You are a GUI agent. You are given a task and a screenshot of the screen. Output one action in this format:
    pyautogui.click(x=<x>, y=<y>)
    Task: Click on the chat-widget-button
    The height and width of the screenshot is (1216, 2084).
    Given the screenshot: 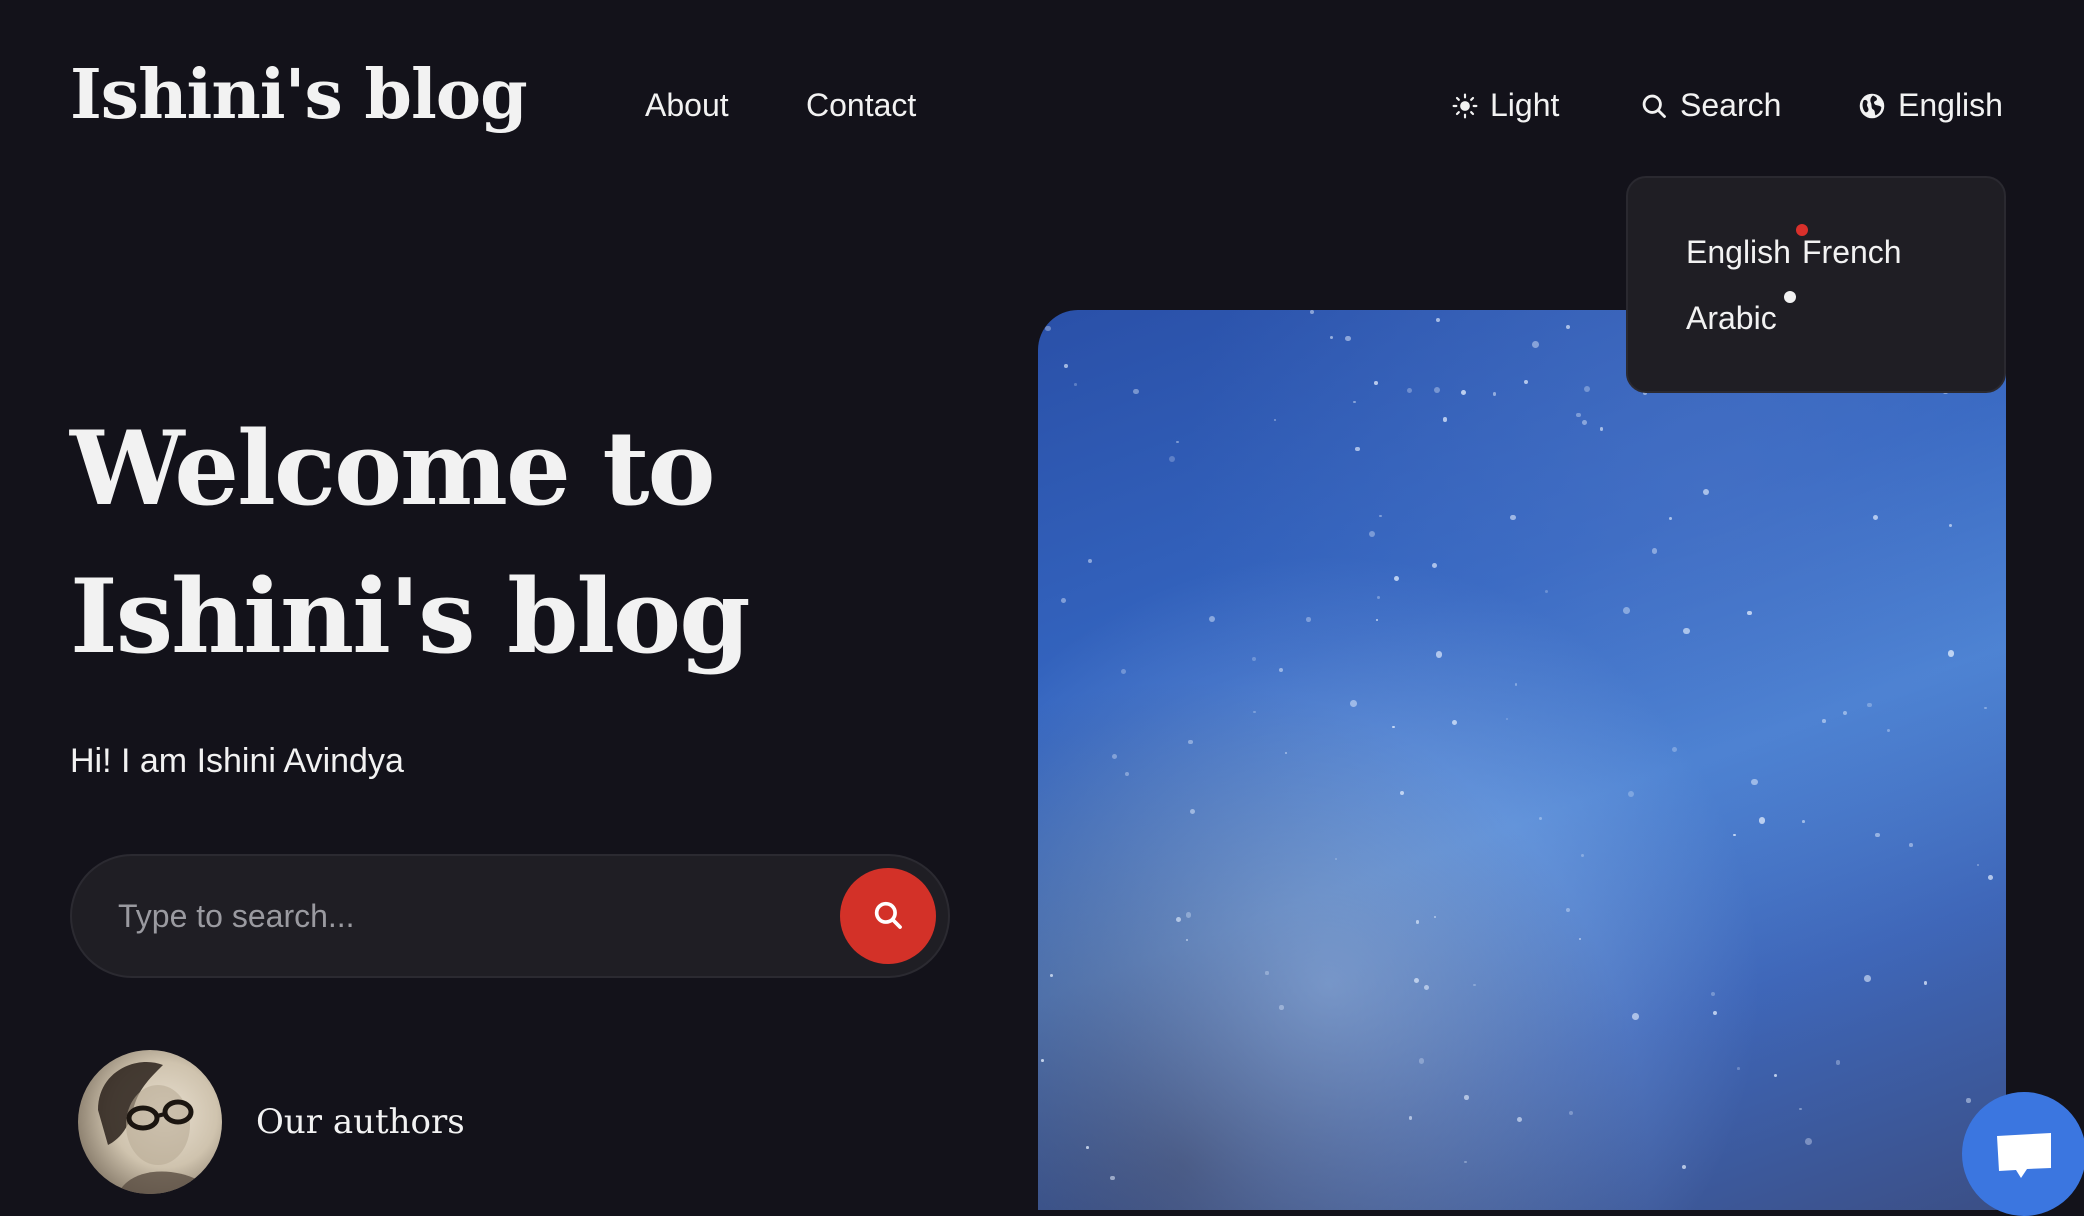 What is the action you would take?
    pyautogui.click(x=2023, y=1154)
    